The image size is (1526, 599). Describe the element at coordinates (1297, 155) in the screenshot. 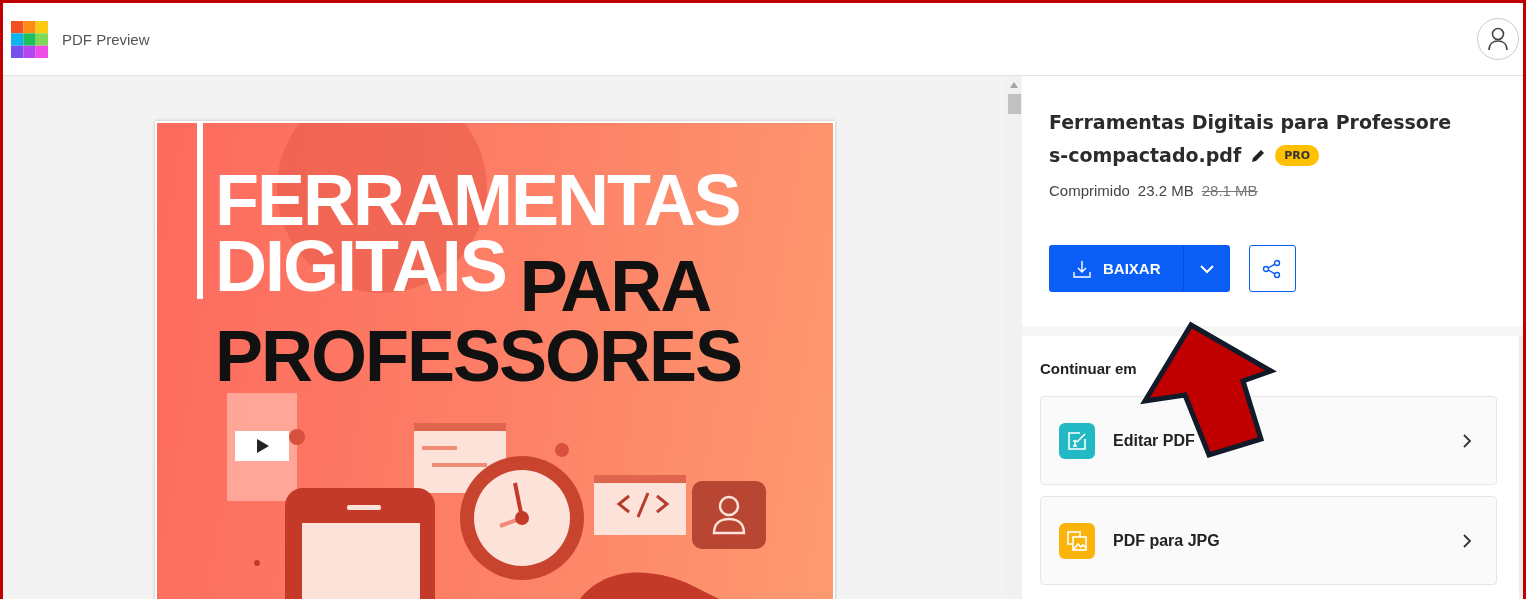

I see `pro-badge: PRO` at that location.